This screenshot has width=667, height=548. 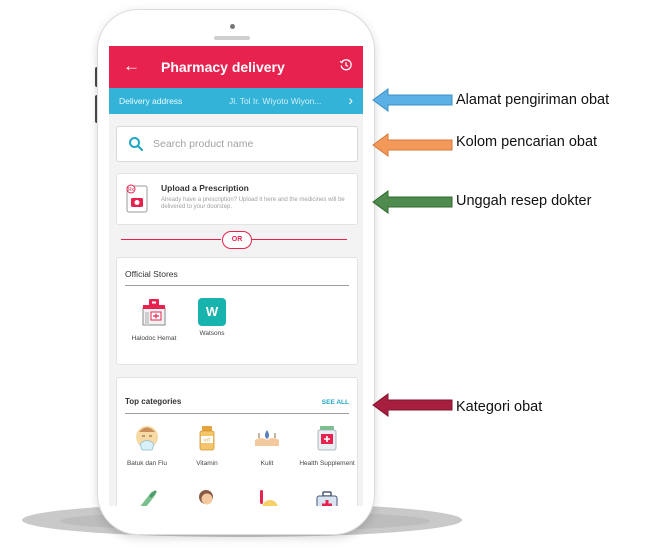 I want to click on annotation-prescription: Unggah resep dokter, so click(x=524, y=201).